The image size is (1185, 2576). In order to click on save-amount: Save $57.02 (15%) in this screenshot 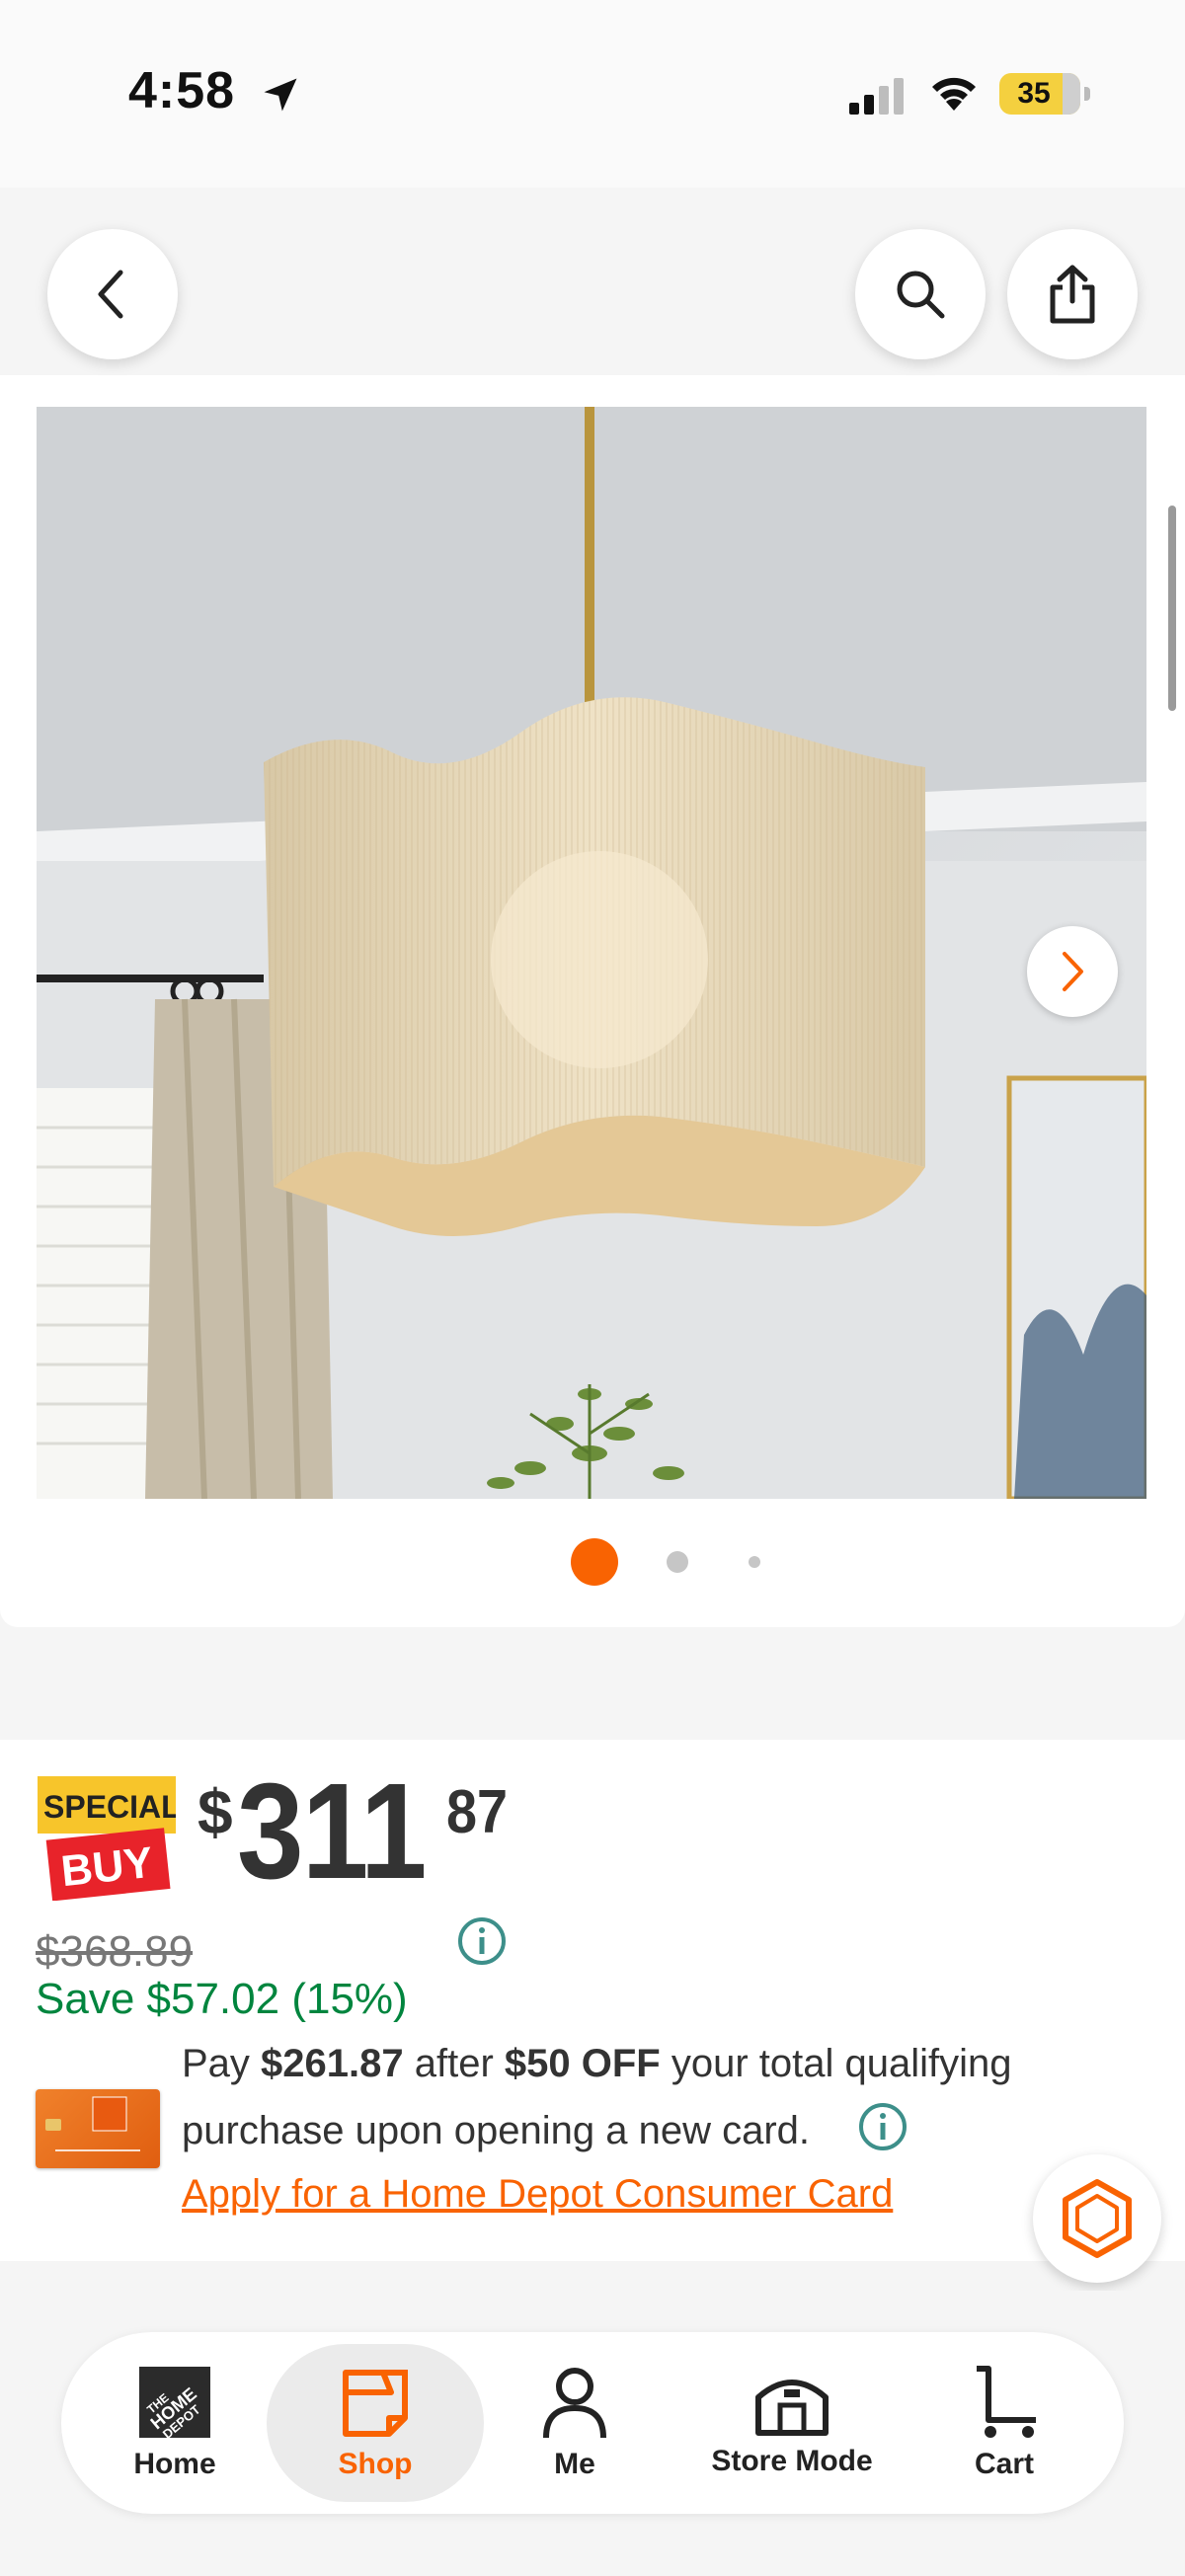, I will do `click(222, 1999)`.